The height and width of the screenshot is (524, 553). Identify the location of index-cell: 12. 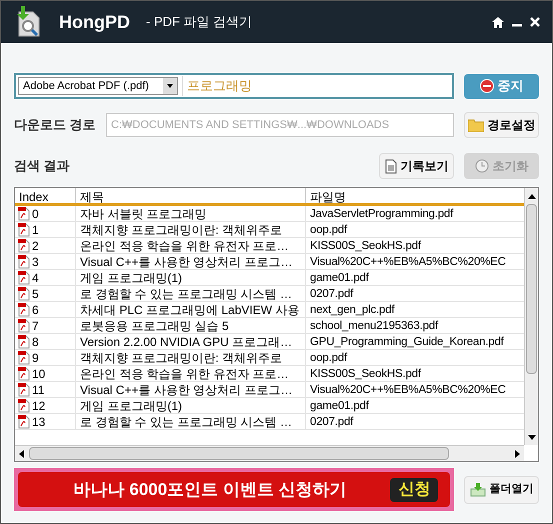
(39, 406).